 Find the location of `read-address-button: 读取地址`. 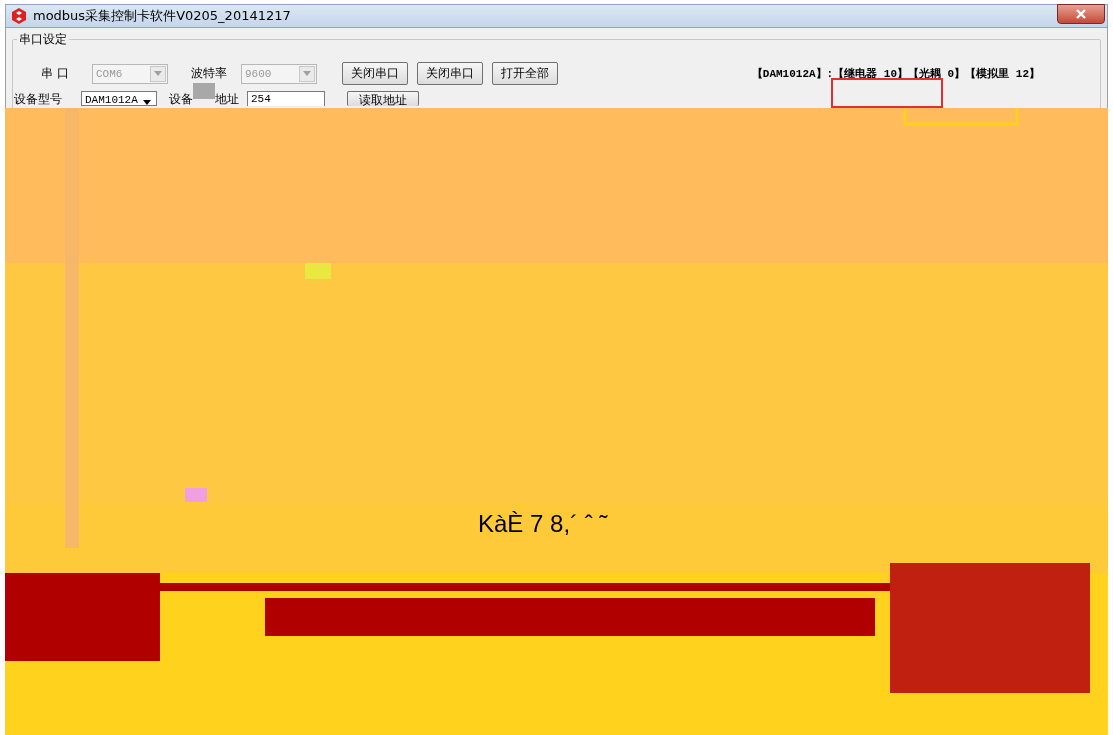

read-address-button: 读取地址 is located at coordinates (383, 98).